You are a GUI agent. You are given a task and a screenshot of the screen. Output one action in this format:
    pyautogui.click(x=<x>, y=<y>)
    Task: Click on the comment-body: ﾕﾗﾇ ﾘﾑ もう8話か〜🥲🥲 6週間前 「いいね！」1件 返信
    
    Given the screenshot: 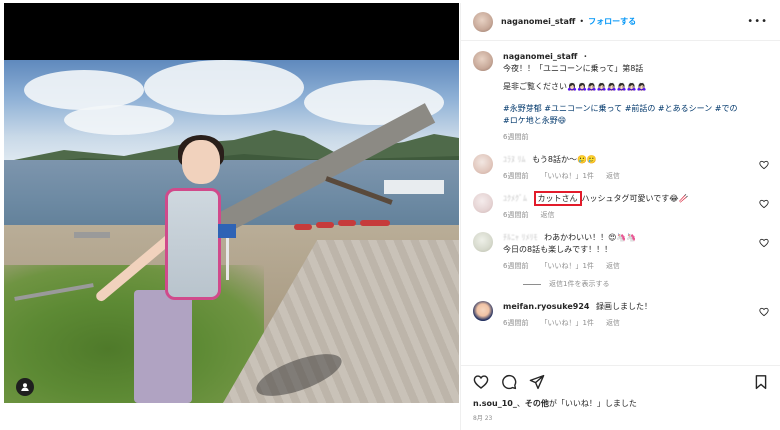 What is the action you would take?
    pyautogui.click(x=636, y=167)
    